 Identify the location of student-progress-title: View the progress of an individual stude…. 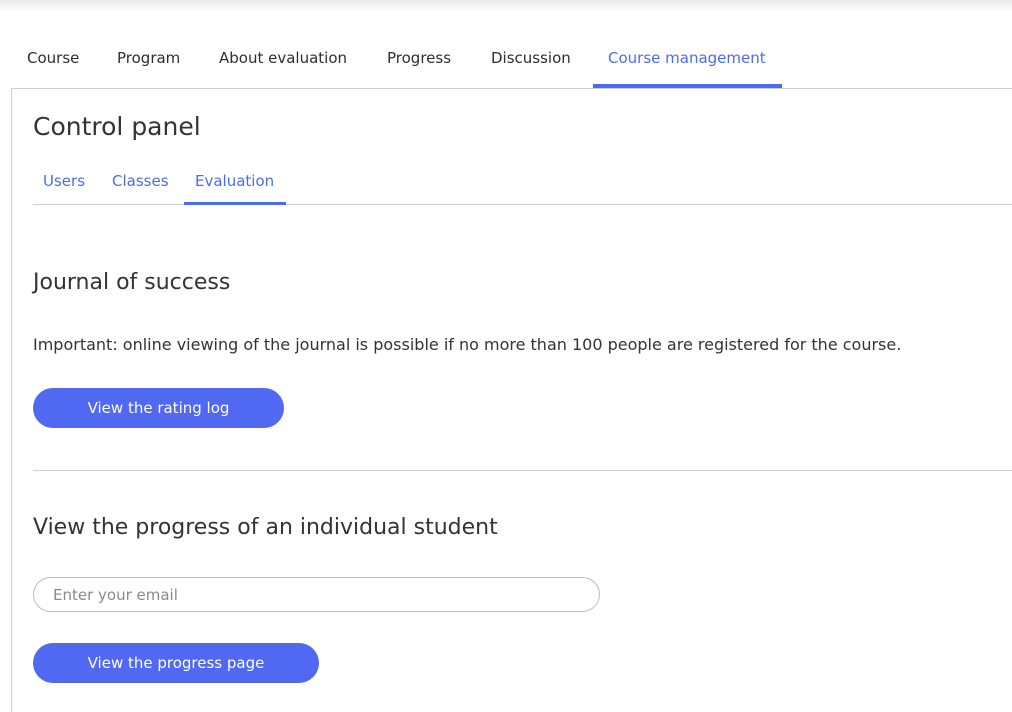
(265, 527).